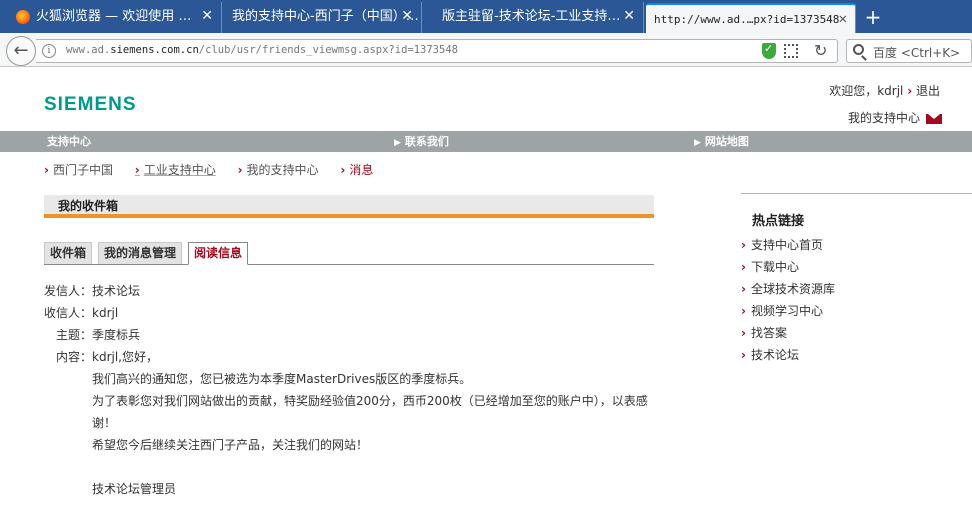 The image size is (972, 513). I want to click on back-button: ←, so click(21, 51).